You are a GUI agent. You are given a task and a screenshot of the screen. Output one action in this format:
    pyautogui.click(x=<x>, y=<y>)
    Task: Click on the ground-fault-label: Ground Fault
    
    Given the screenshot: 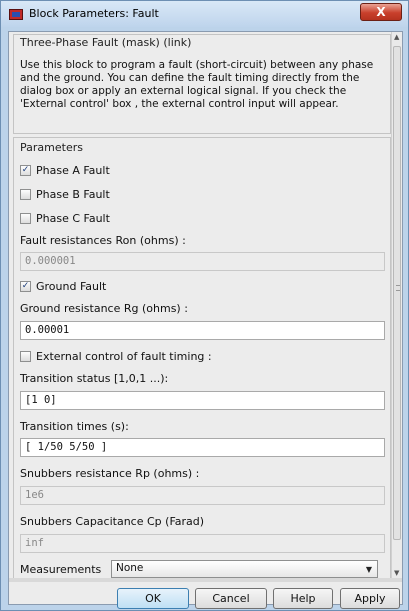 What is the action you would take?
    pyautogui.click(x=71, y=286)
    